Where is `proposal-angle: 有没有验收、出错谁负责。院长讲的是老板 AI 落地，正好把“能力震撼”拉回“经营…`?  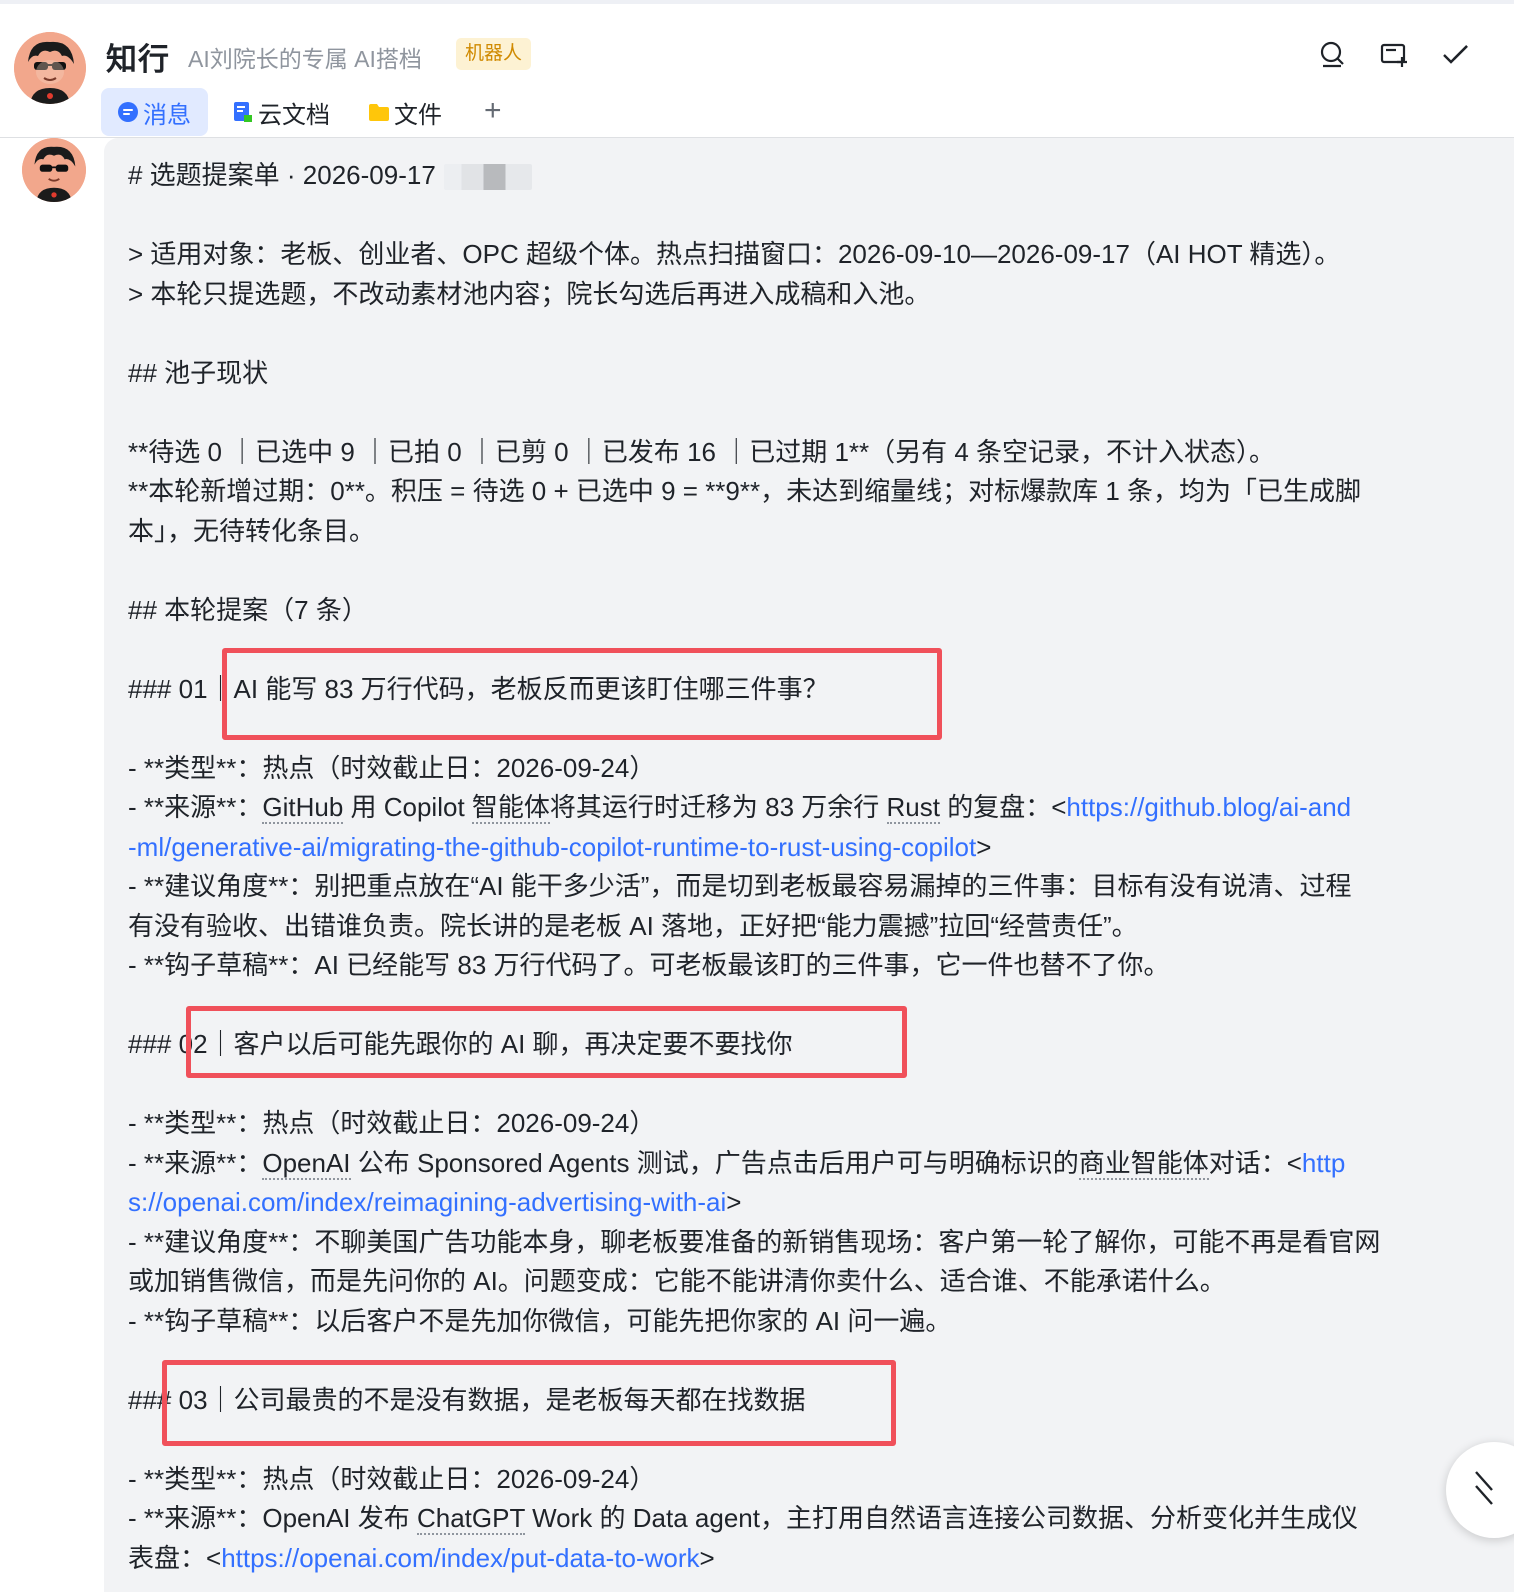
proposal-angle: 有没有验收、出错谁负责。院长讲的是老板 AI 落地，正好把“能力震撼”拉回“经营… is located at coordinates (633, 925).